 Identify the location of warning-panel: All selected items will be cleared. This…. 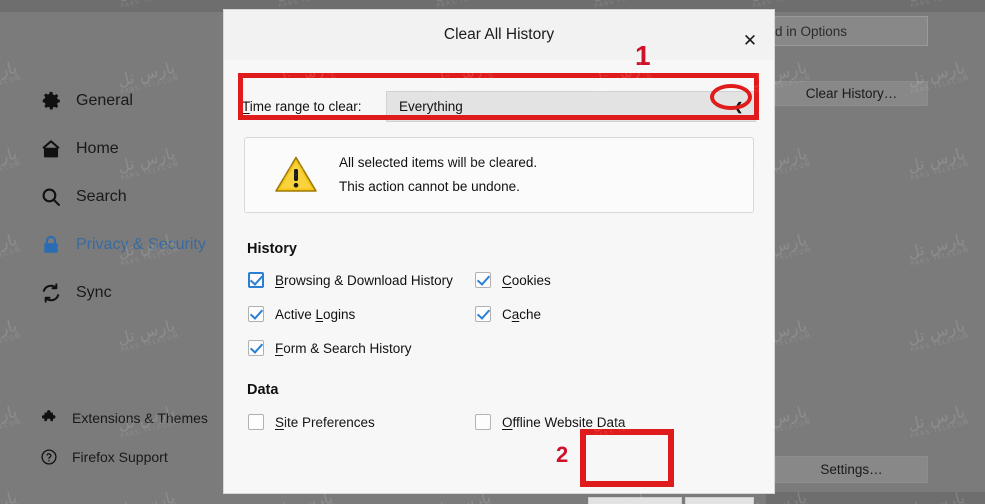
(499, 175).